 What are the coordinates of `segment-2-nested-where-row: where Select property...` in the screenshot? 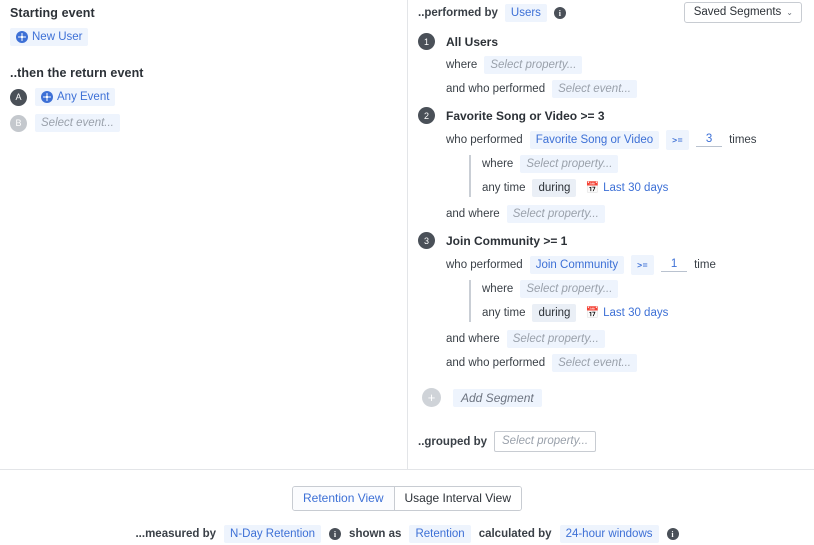 It's located at (642, 164).